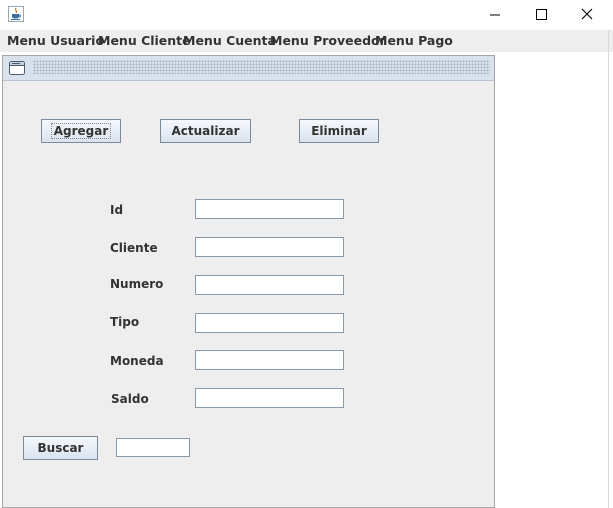 The image size is (613, 508). What do you see at coordinates (117, 210) in the screenshot?
I see `id-label: Id` at bounding box center [117, 210].